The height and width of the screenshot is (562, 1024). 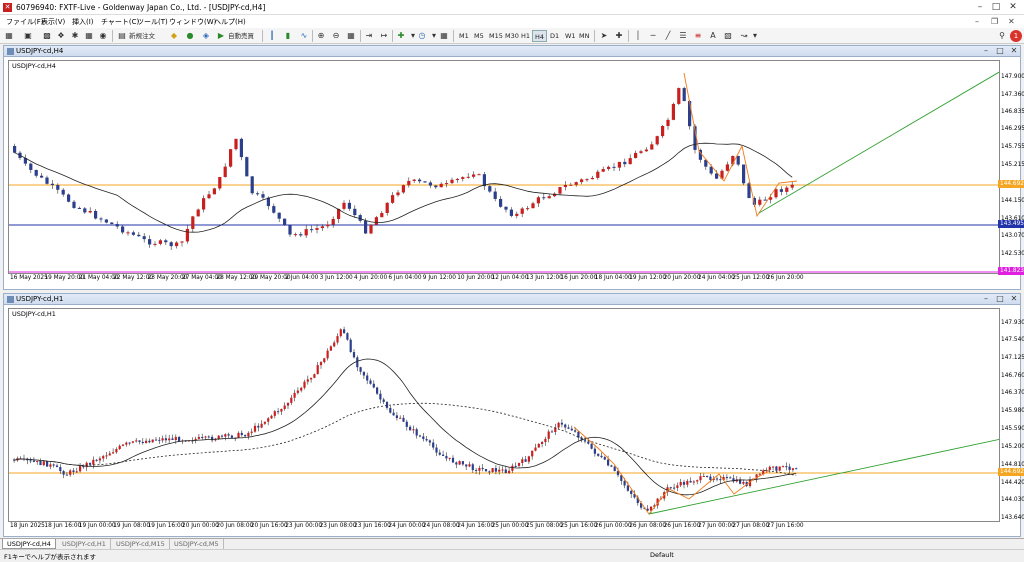 What do you see at coordinates (369, 36) in the screenshot?
I see `autoscroll-icon: ⇥` at bounding box center [369, 36].